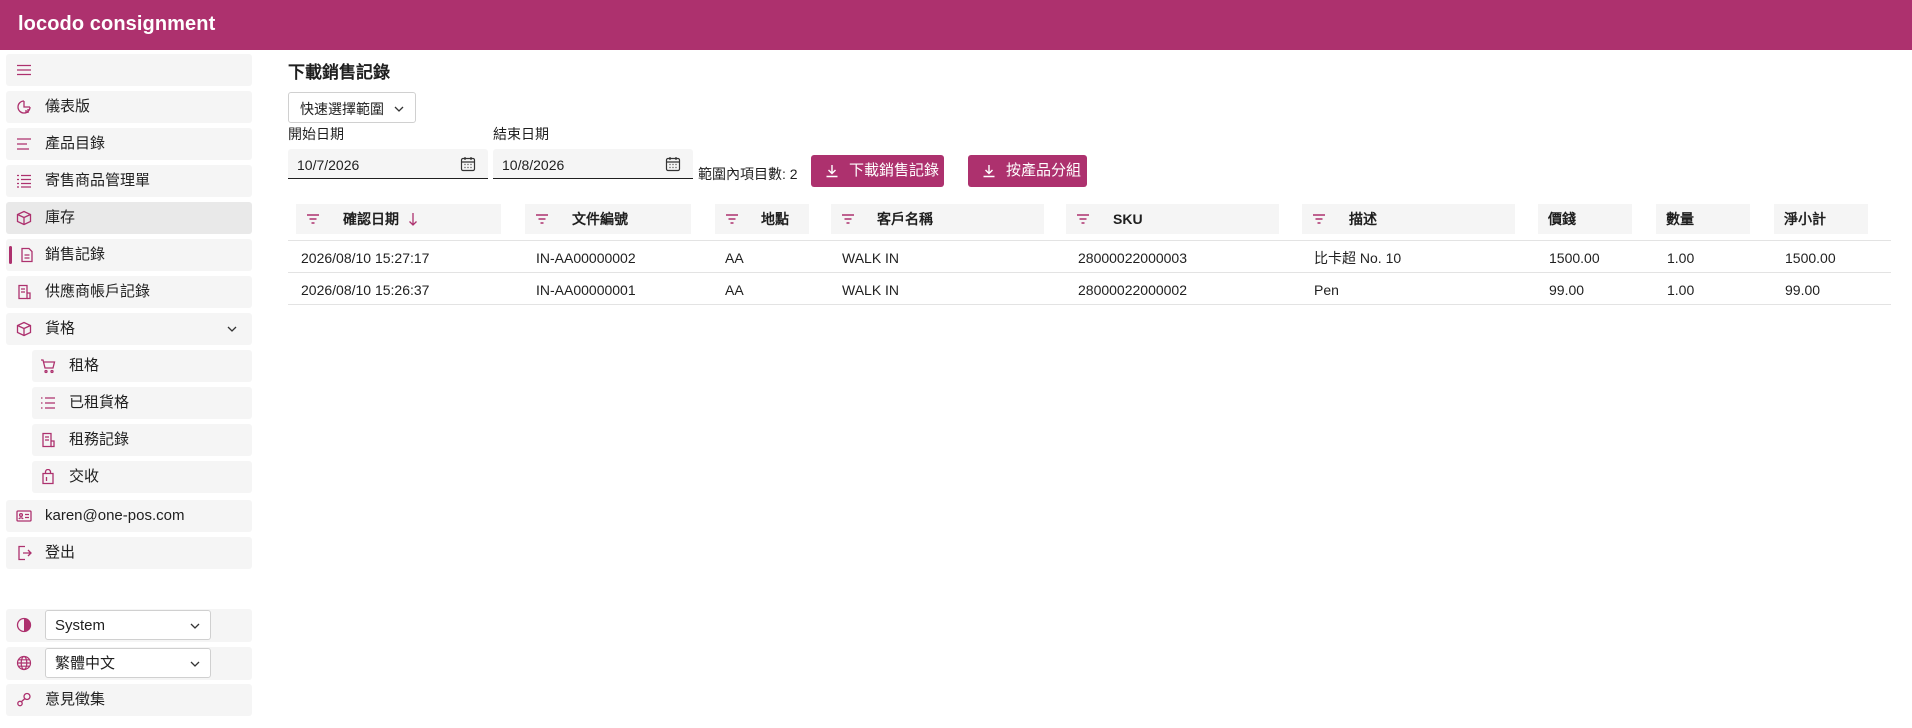 The image size is (1912, 728). Describe the element at coordinates (956, 25) in the screenshot. I see `app-header: locodo consignment` at that location.